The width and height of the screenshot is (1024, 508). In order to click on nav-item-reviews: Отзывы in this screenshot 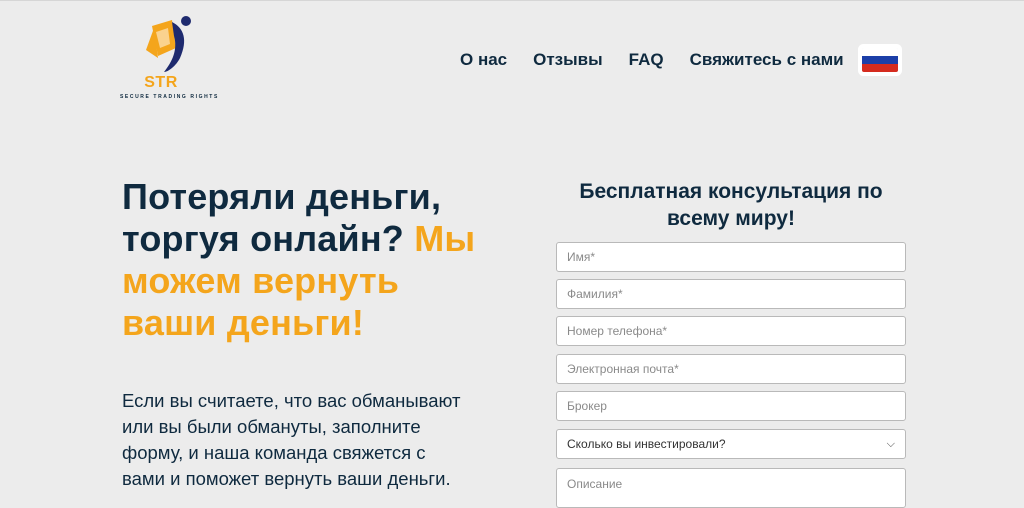, I will do `click(568, 60)`.